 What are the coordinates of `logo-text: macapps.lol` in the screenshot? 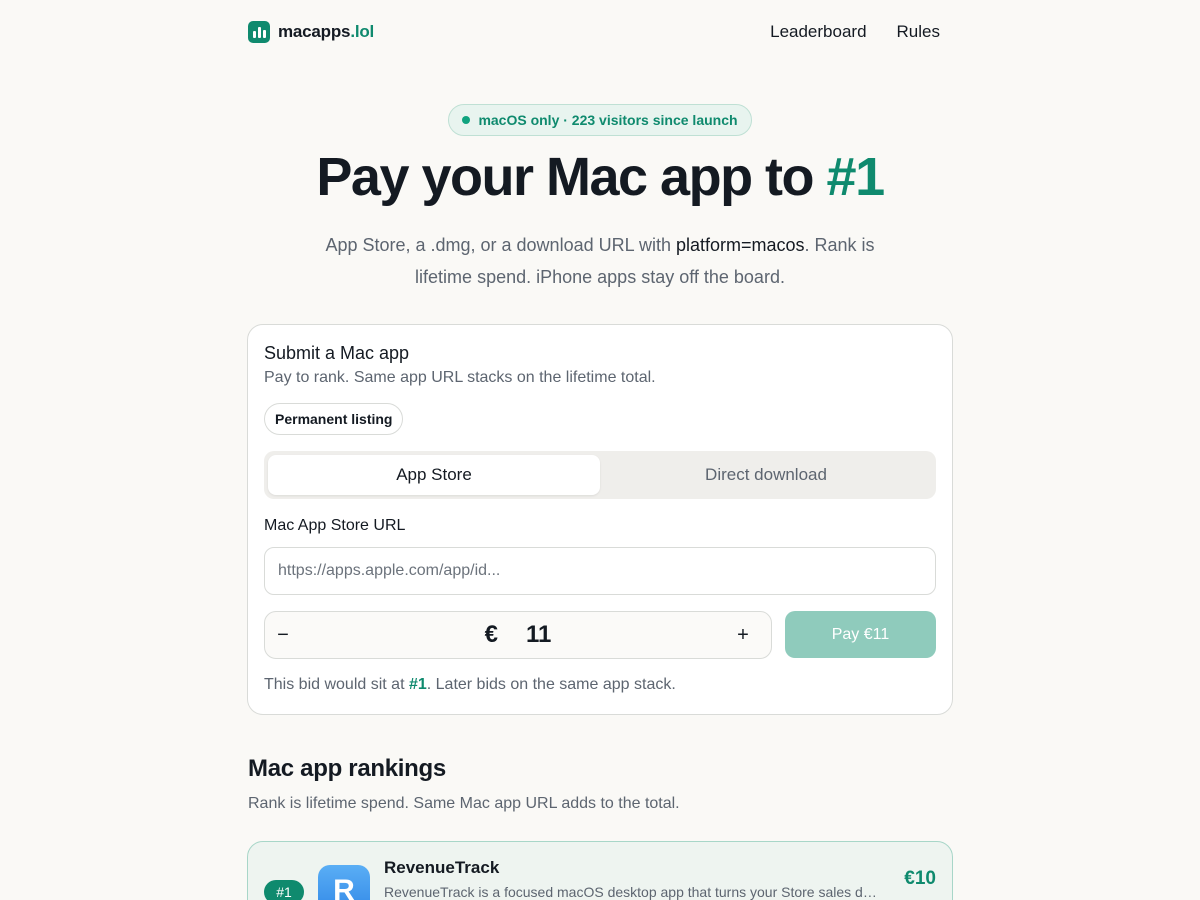 It's located at (326, 32).